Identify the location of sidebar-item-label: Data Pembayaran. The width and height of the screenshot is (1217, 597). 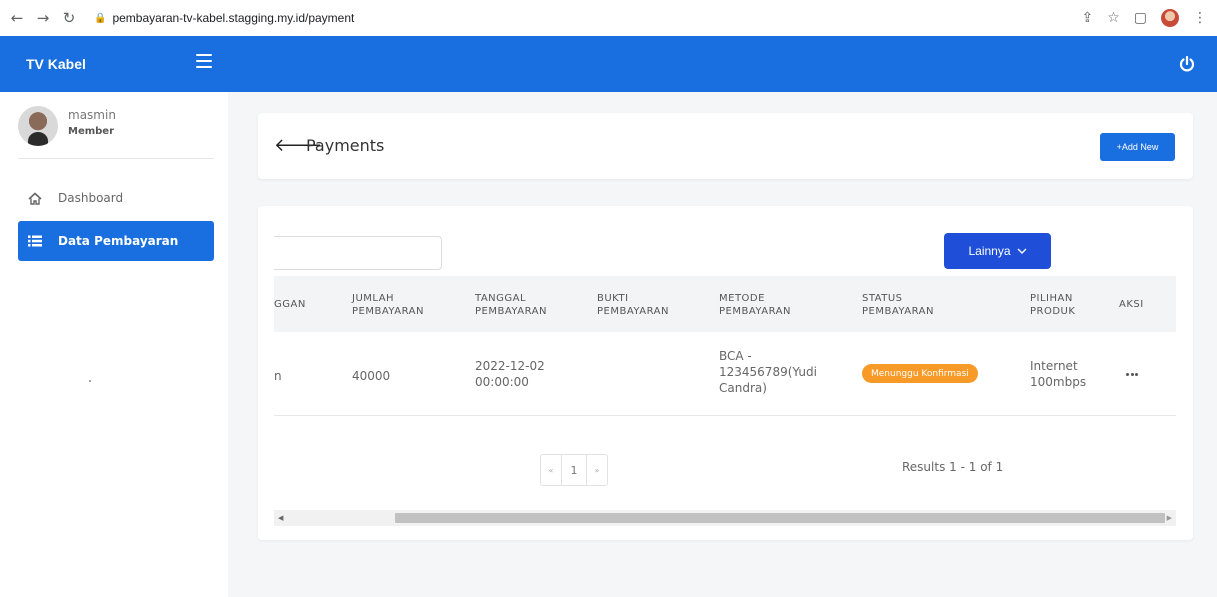
(118, 241).